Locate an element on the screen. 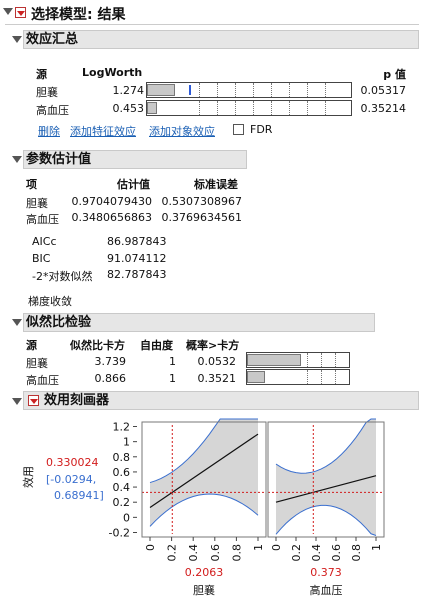  stderr-value: 0.5307308967 is located at coordinates (201, 201).